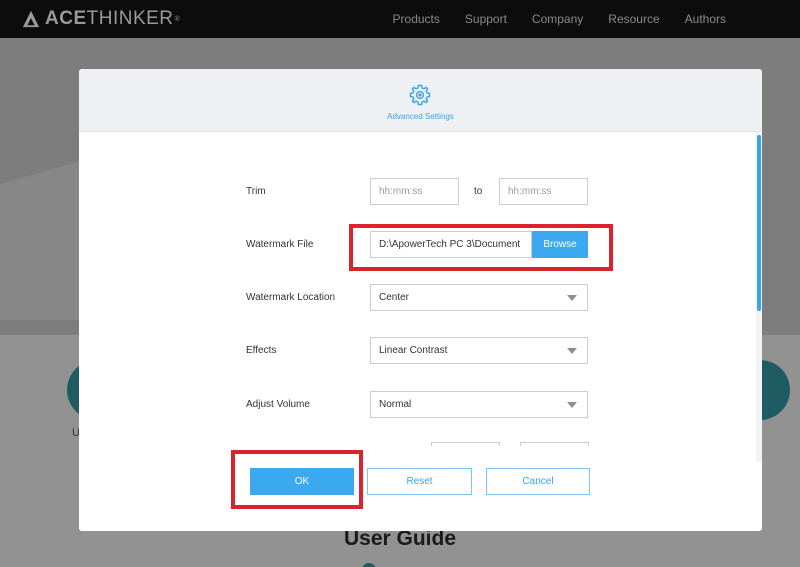 The image size is (800, 567). I want to click on watermark-location-select: Center, so click(479, 297).